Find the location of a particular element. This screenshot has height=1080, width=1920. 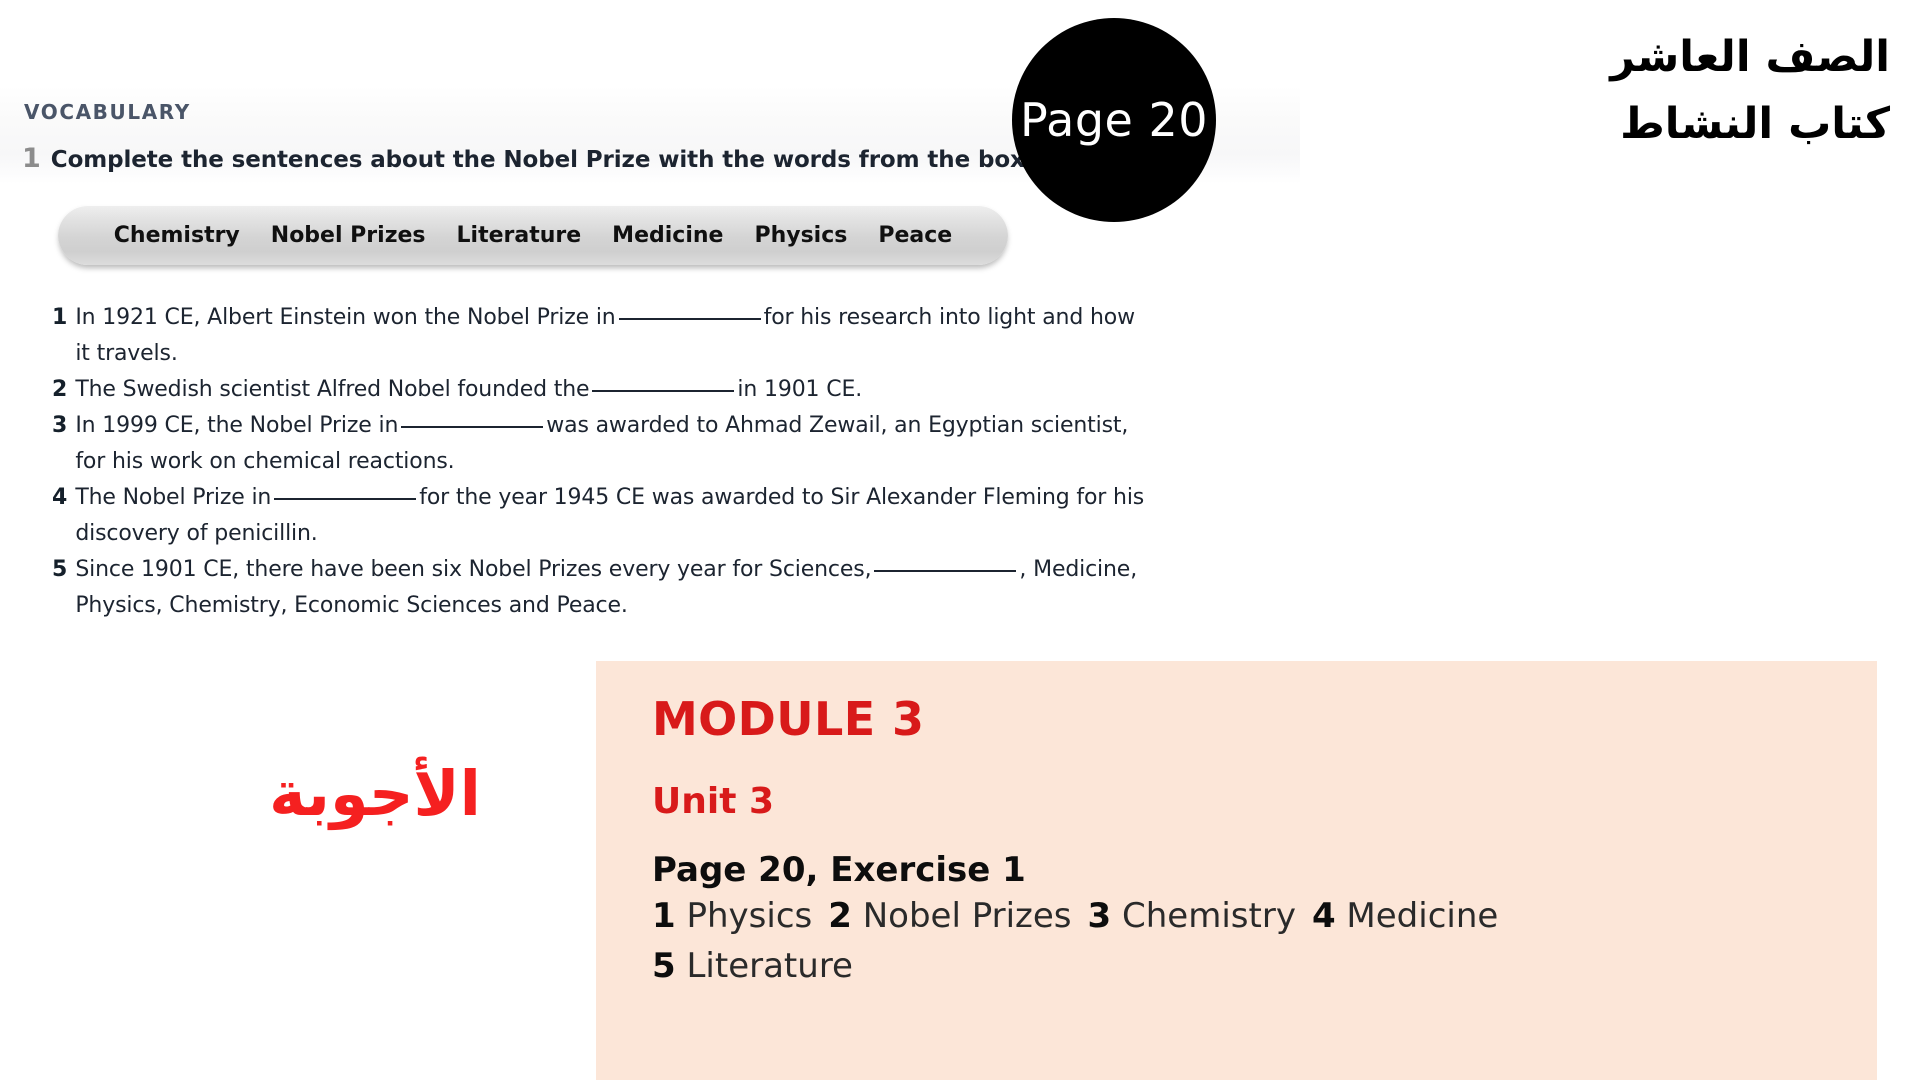

word-bank-item: Peace is located at coordinates (915, 235).